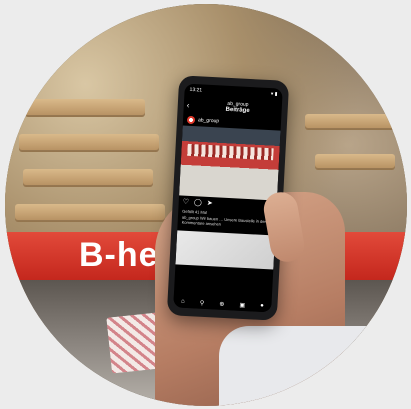 The image size is (411, 409). What do you see at coordinates (242, 304) in the screenshot?
I see `reels-icon: ▣` at bounding box center [242, 304].